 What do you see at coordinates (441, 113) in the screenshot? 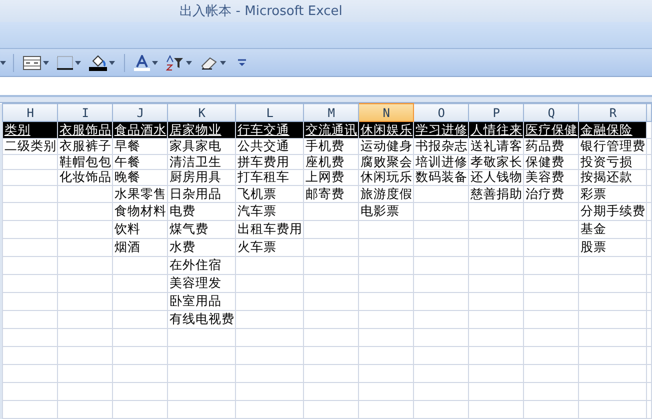
I see `column-header: O` at bounding box center [441, 113].